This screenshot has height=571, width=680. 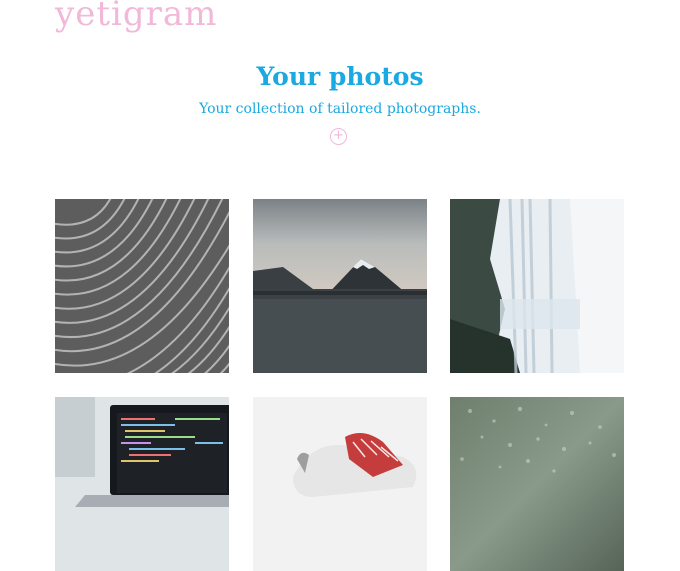 I want to click on add-photo-button: +, so click(x=338, y=136).